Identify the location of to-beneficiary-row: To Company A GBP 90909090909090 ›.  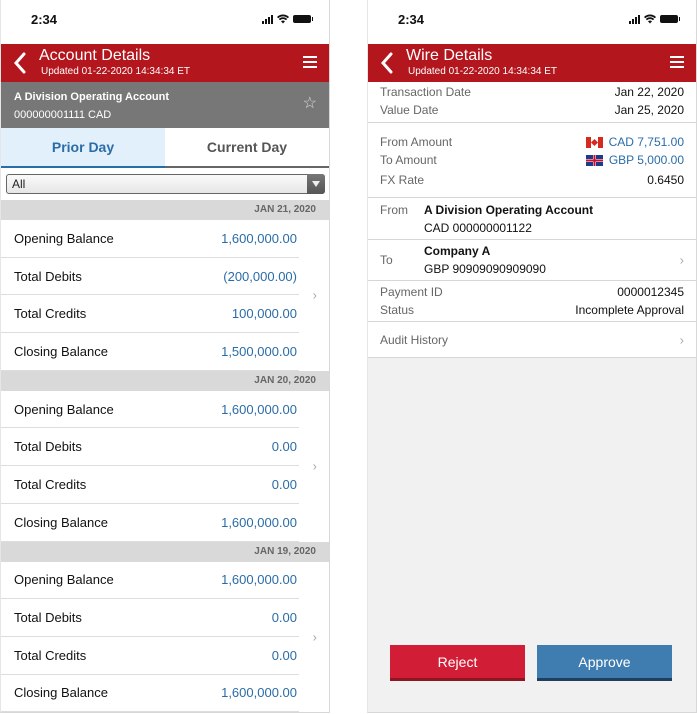
(532, 260).